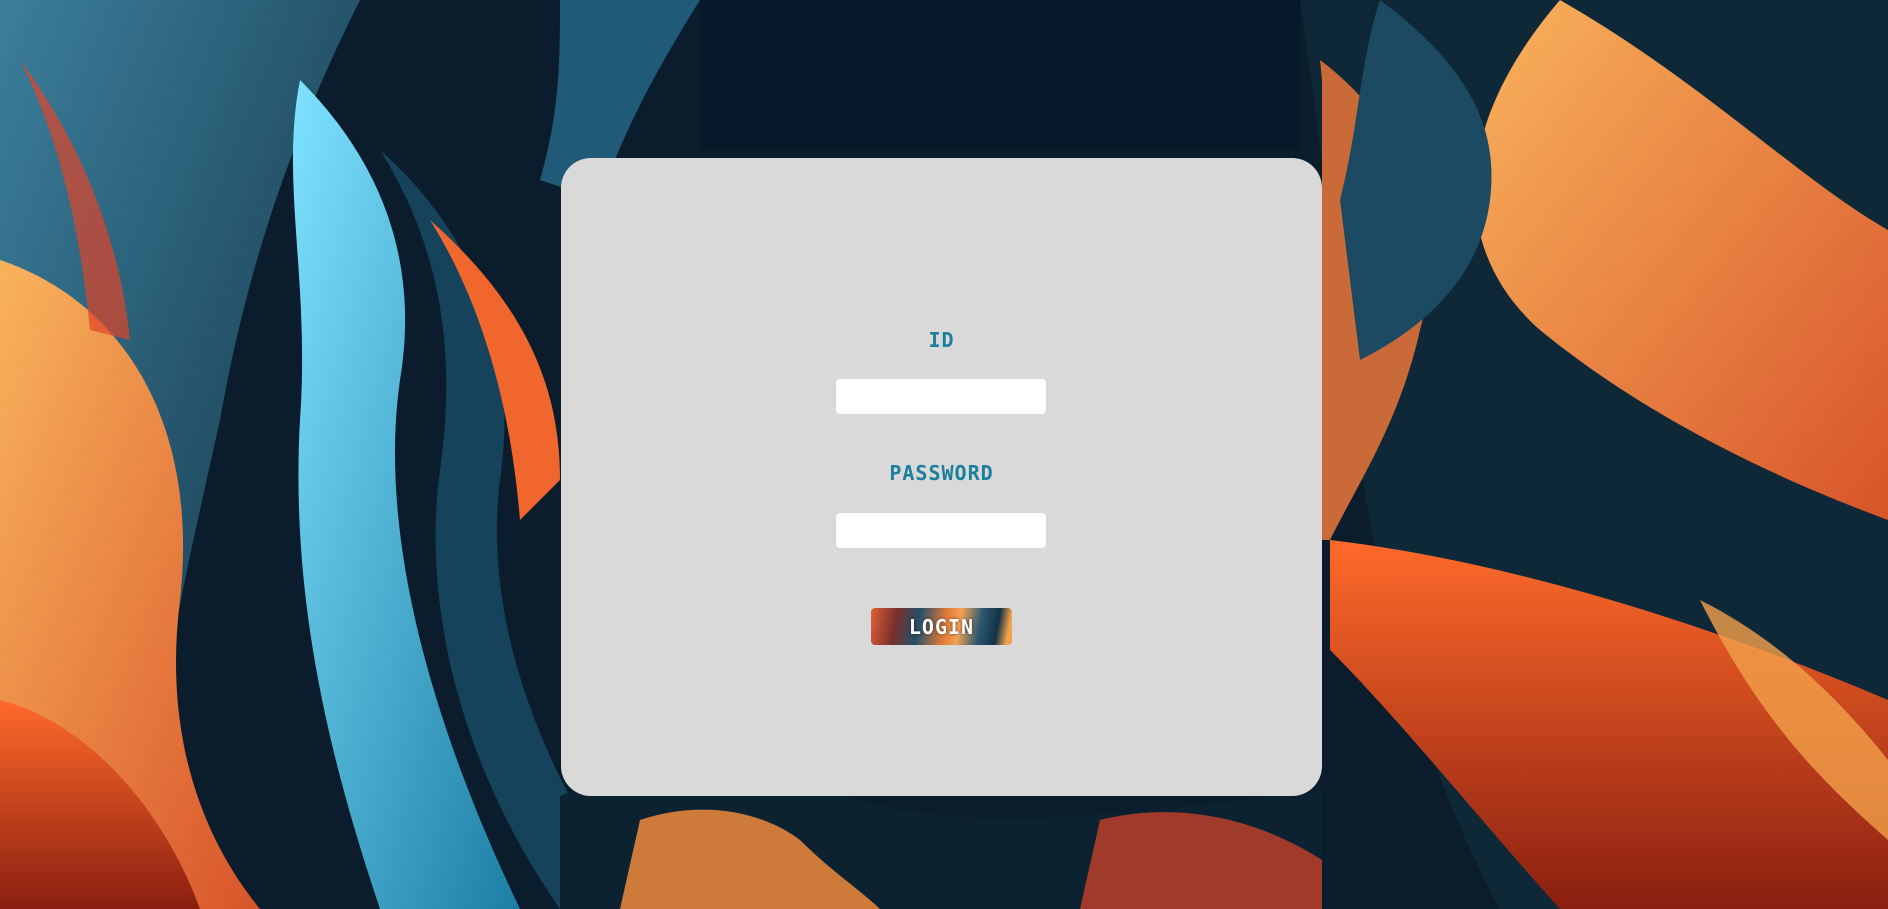  I want to click on id-label: ID, so click(941, 340).